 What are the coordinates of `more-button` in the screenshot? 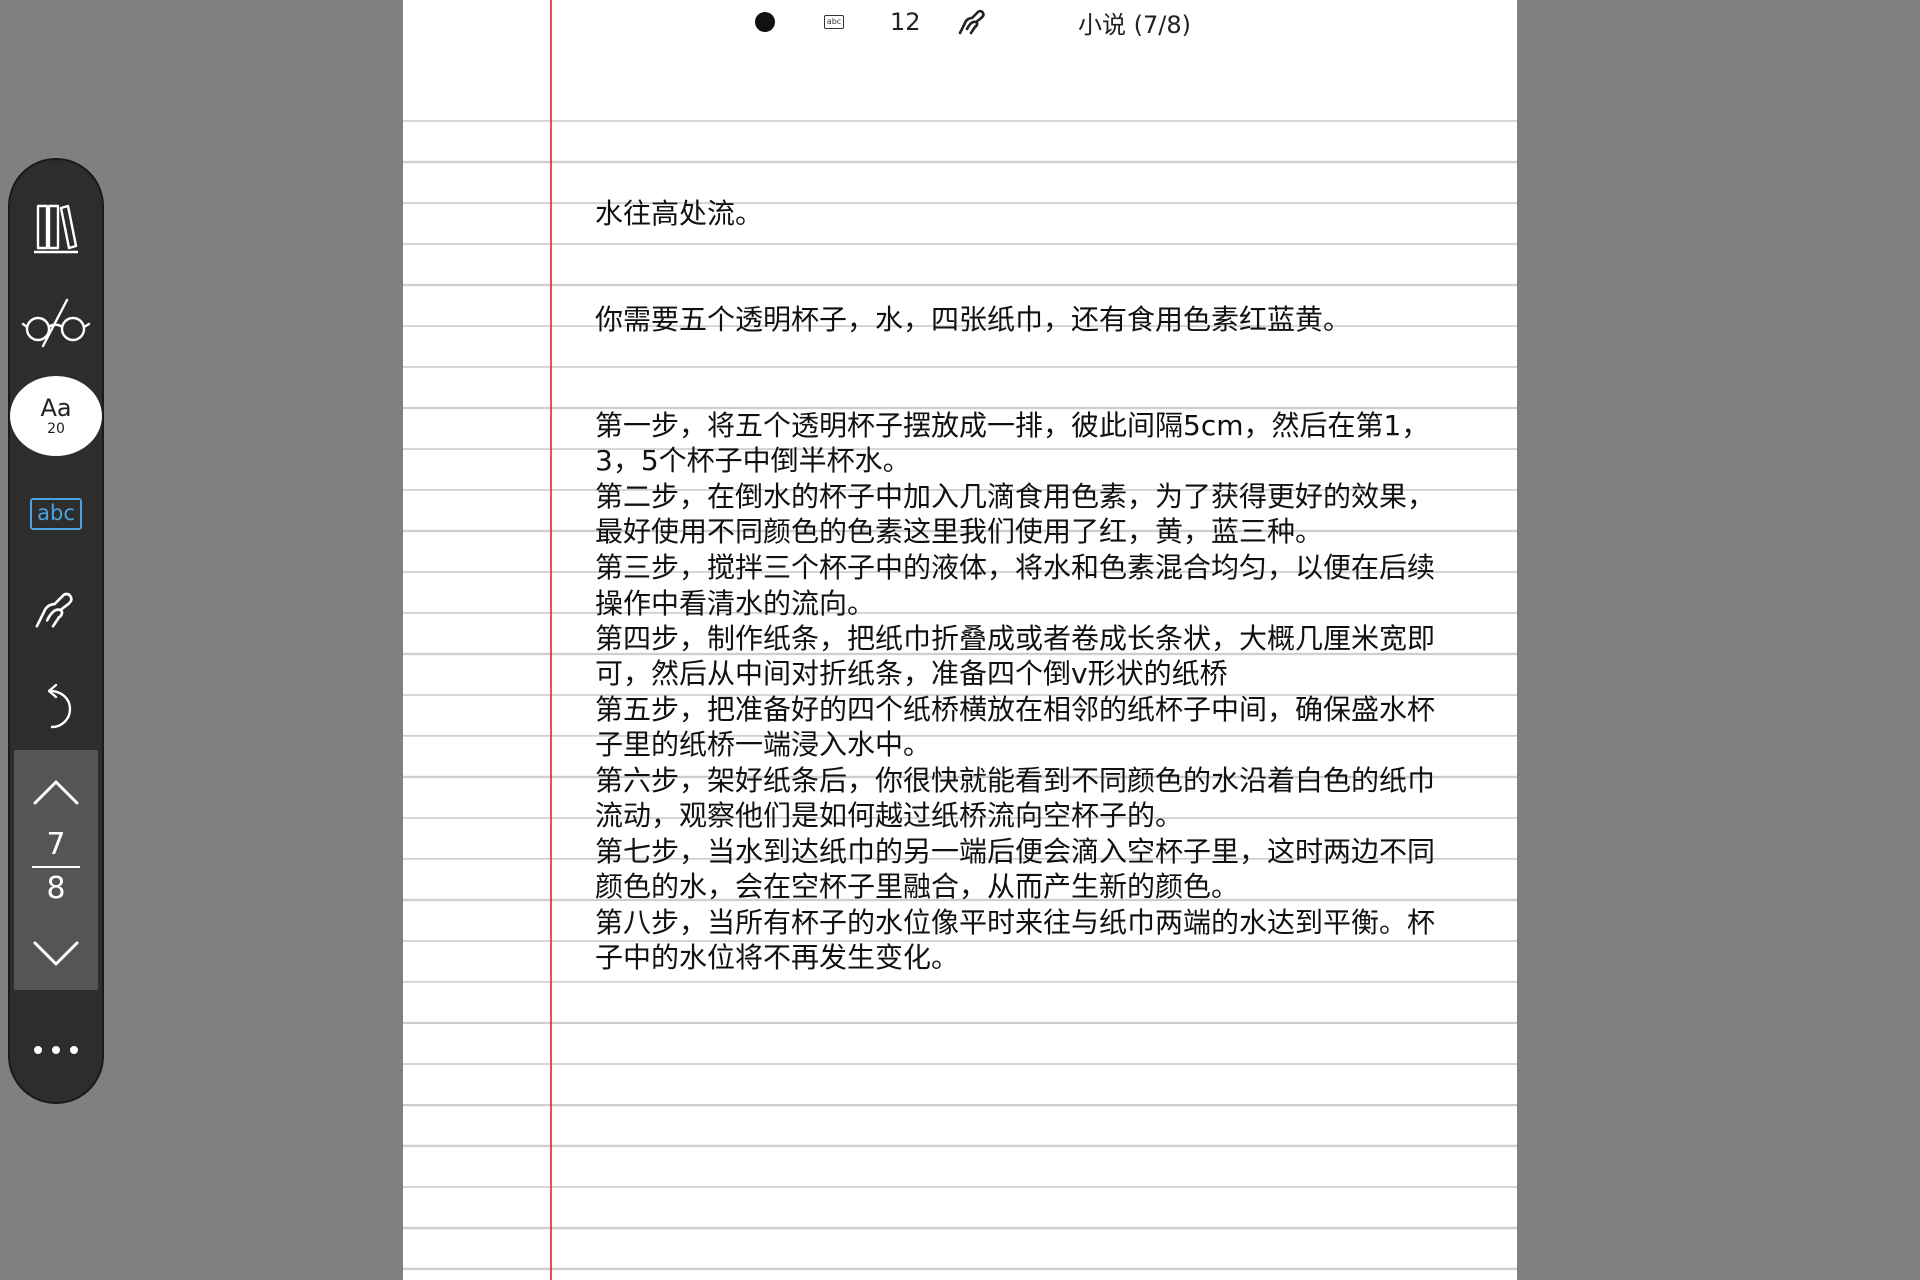 It's located at (56, 1050).